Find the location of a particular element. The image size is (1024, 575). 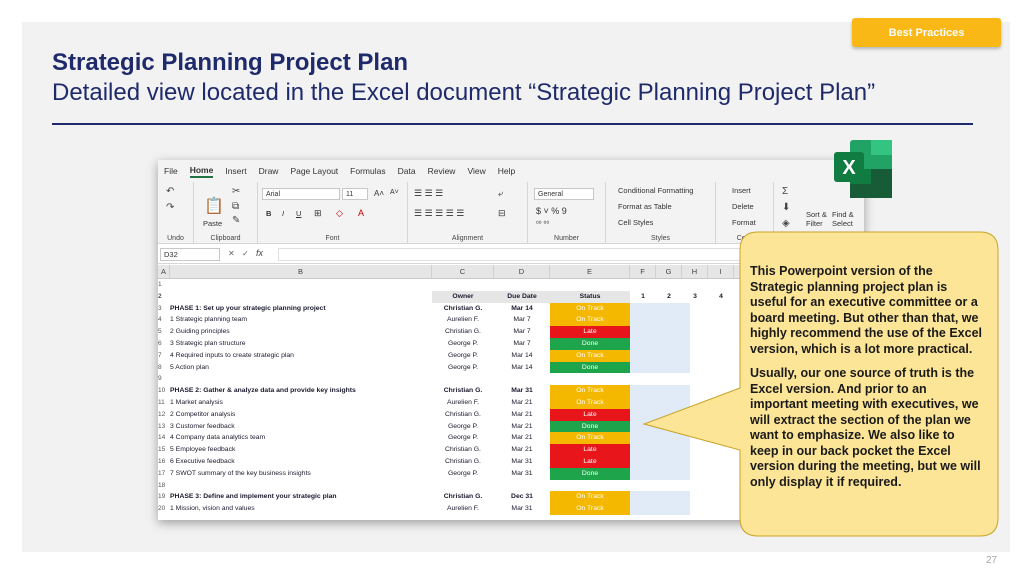

menu-tab-draw: Draw is located at coordinates (269, 171).